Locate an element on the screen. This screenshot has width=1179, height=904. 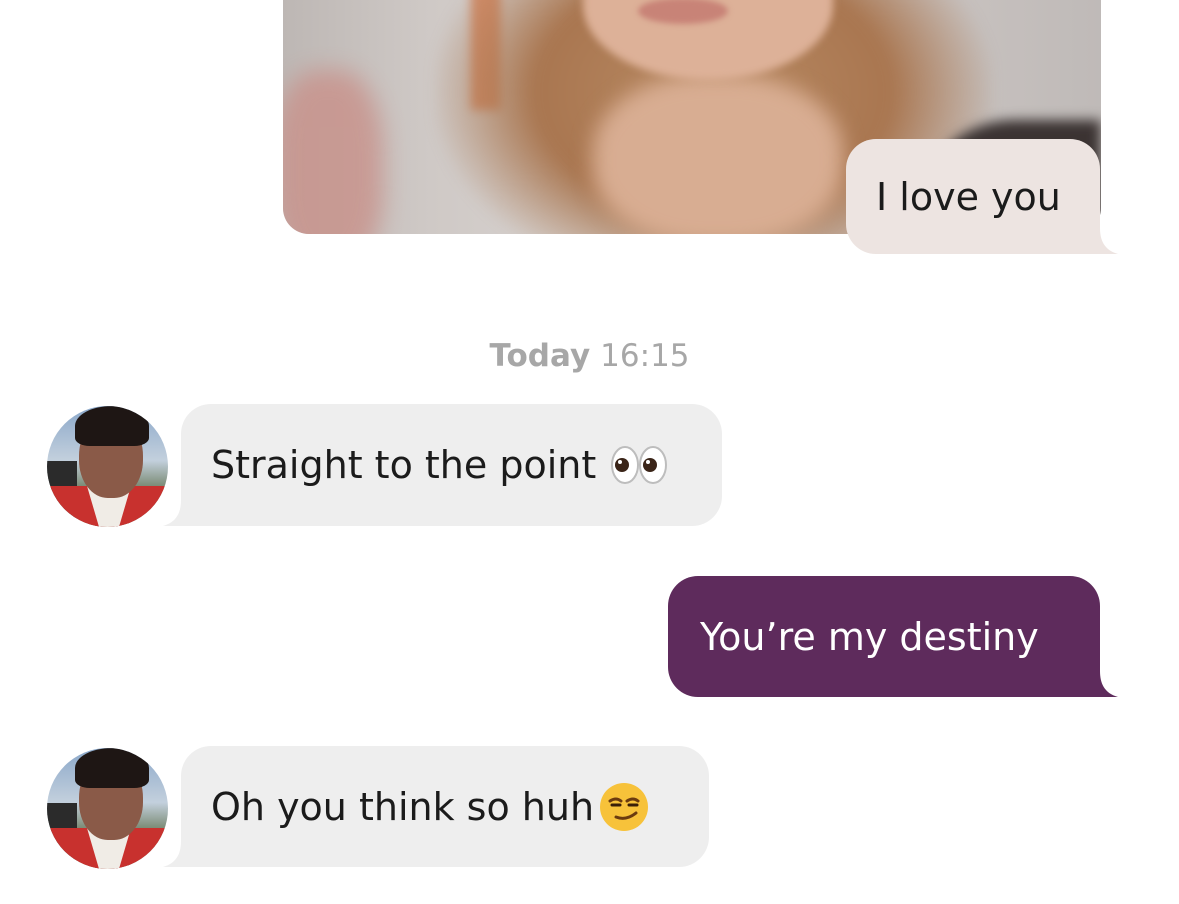
eyes-emoji-icon is located at coordinates (639, 465).